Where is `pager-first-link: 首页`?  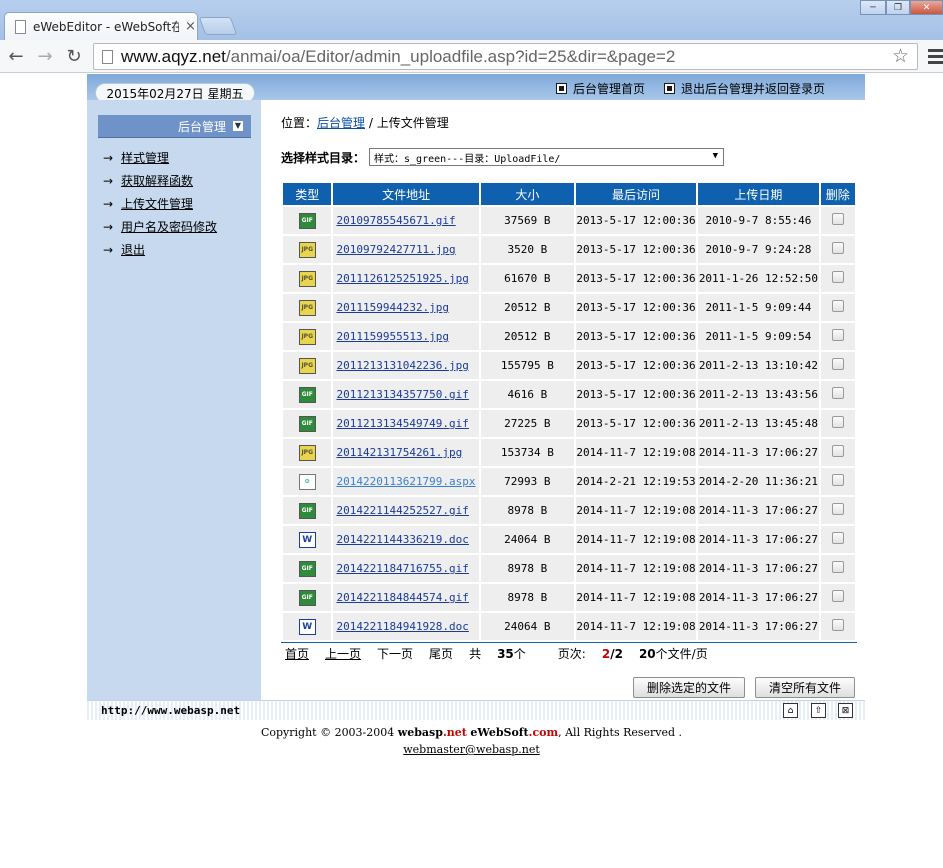 pager-first-link: 首页 is located at coordinates (297, 653).